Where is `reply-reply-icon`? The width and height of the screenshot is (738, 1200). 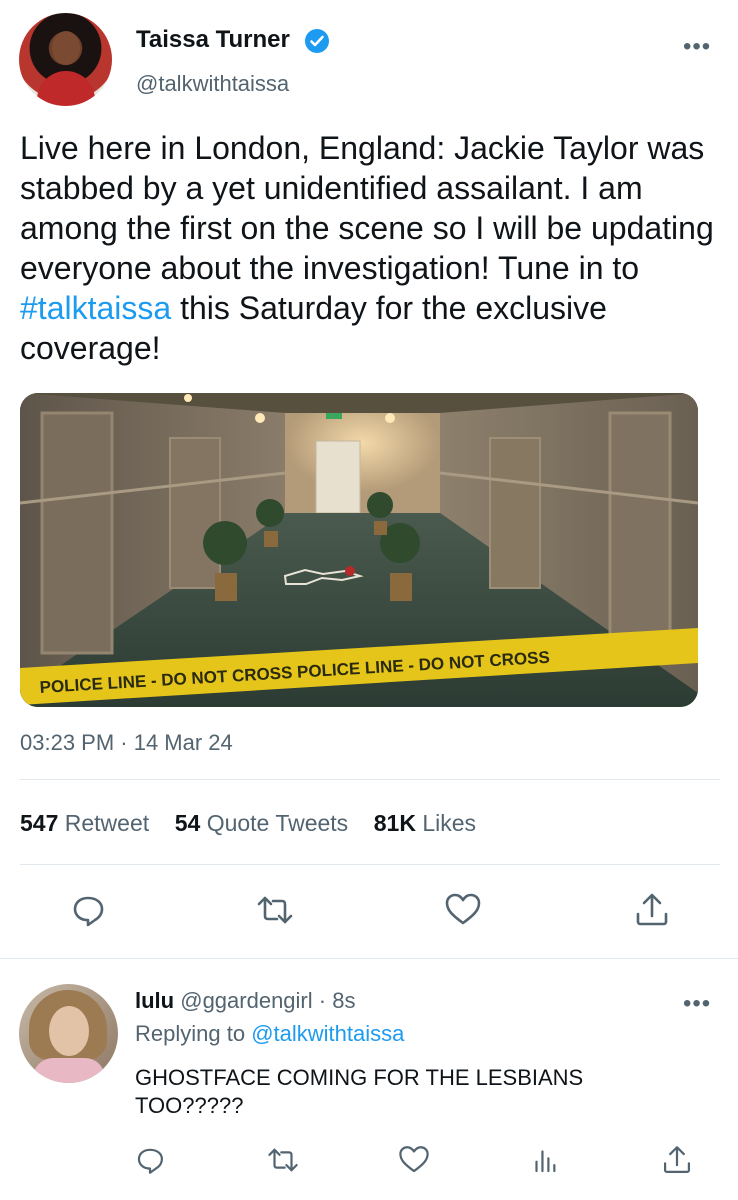 reply-reply-icon is located at coordinates (150, 1160).